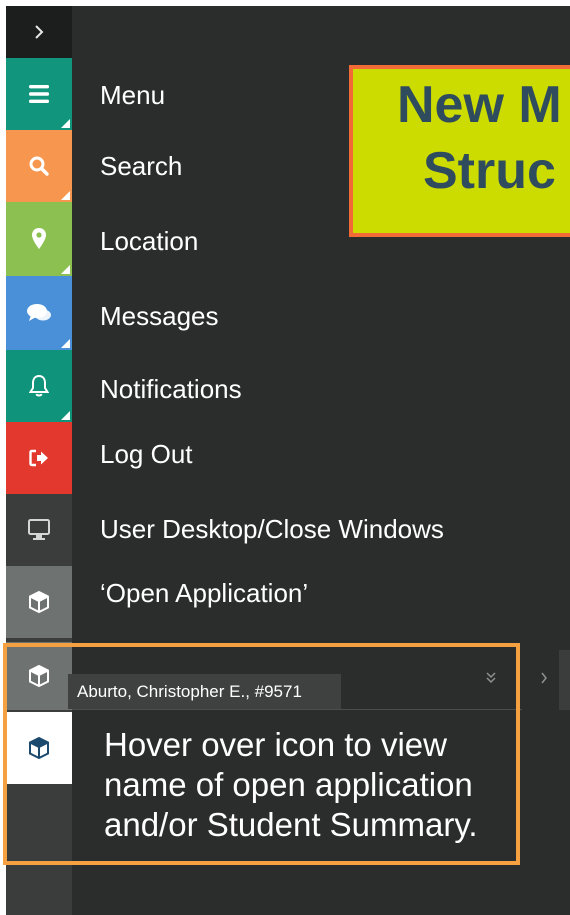 The width and height of the screenshot is (570, 915). What do you see at coordinates (564, 680) in the screenshot?
I see `side-panel-edge` at bounding box center [564, 680].